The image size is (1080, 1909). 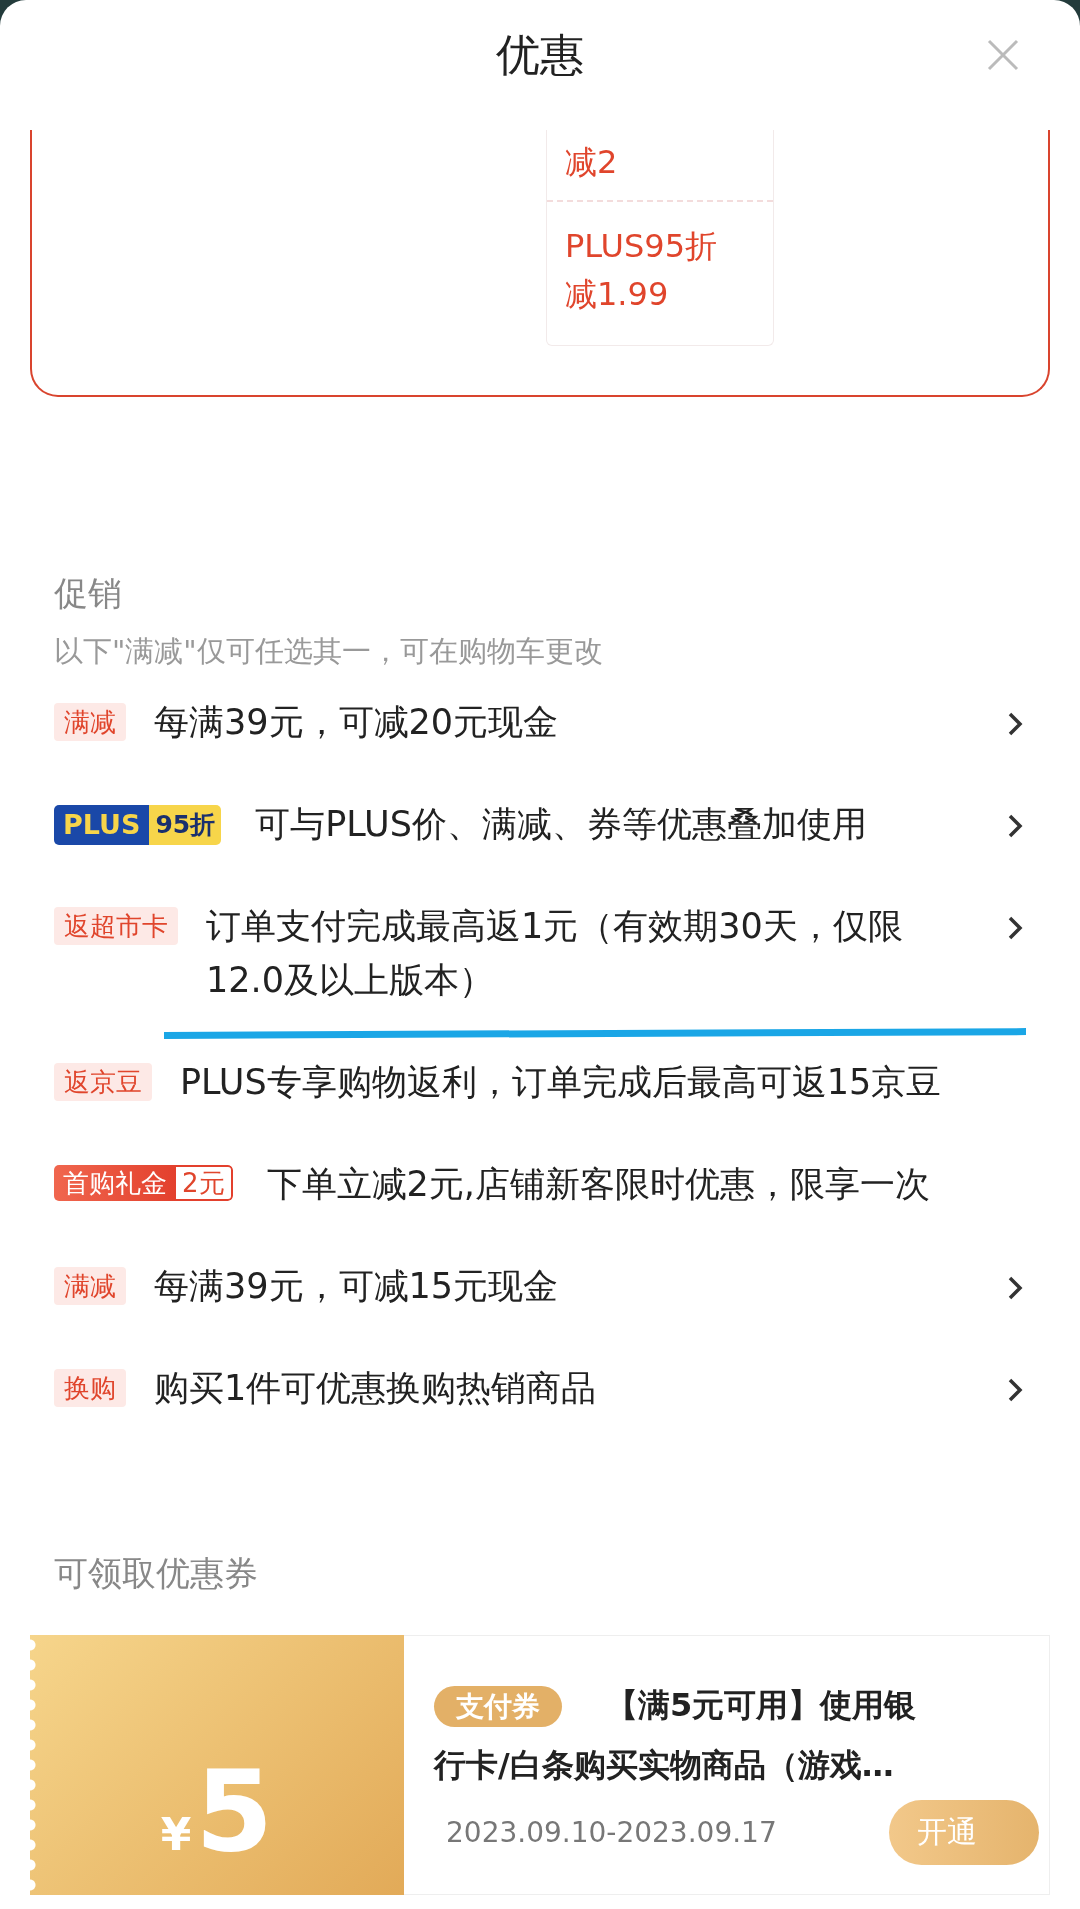 I want to click on promo-tag: 换购, so click(x=90, y=1388).